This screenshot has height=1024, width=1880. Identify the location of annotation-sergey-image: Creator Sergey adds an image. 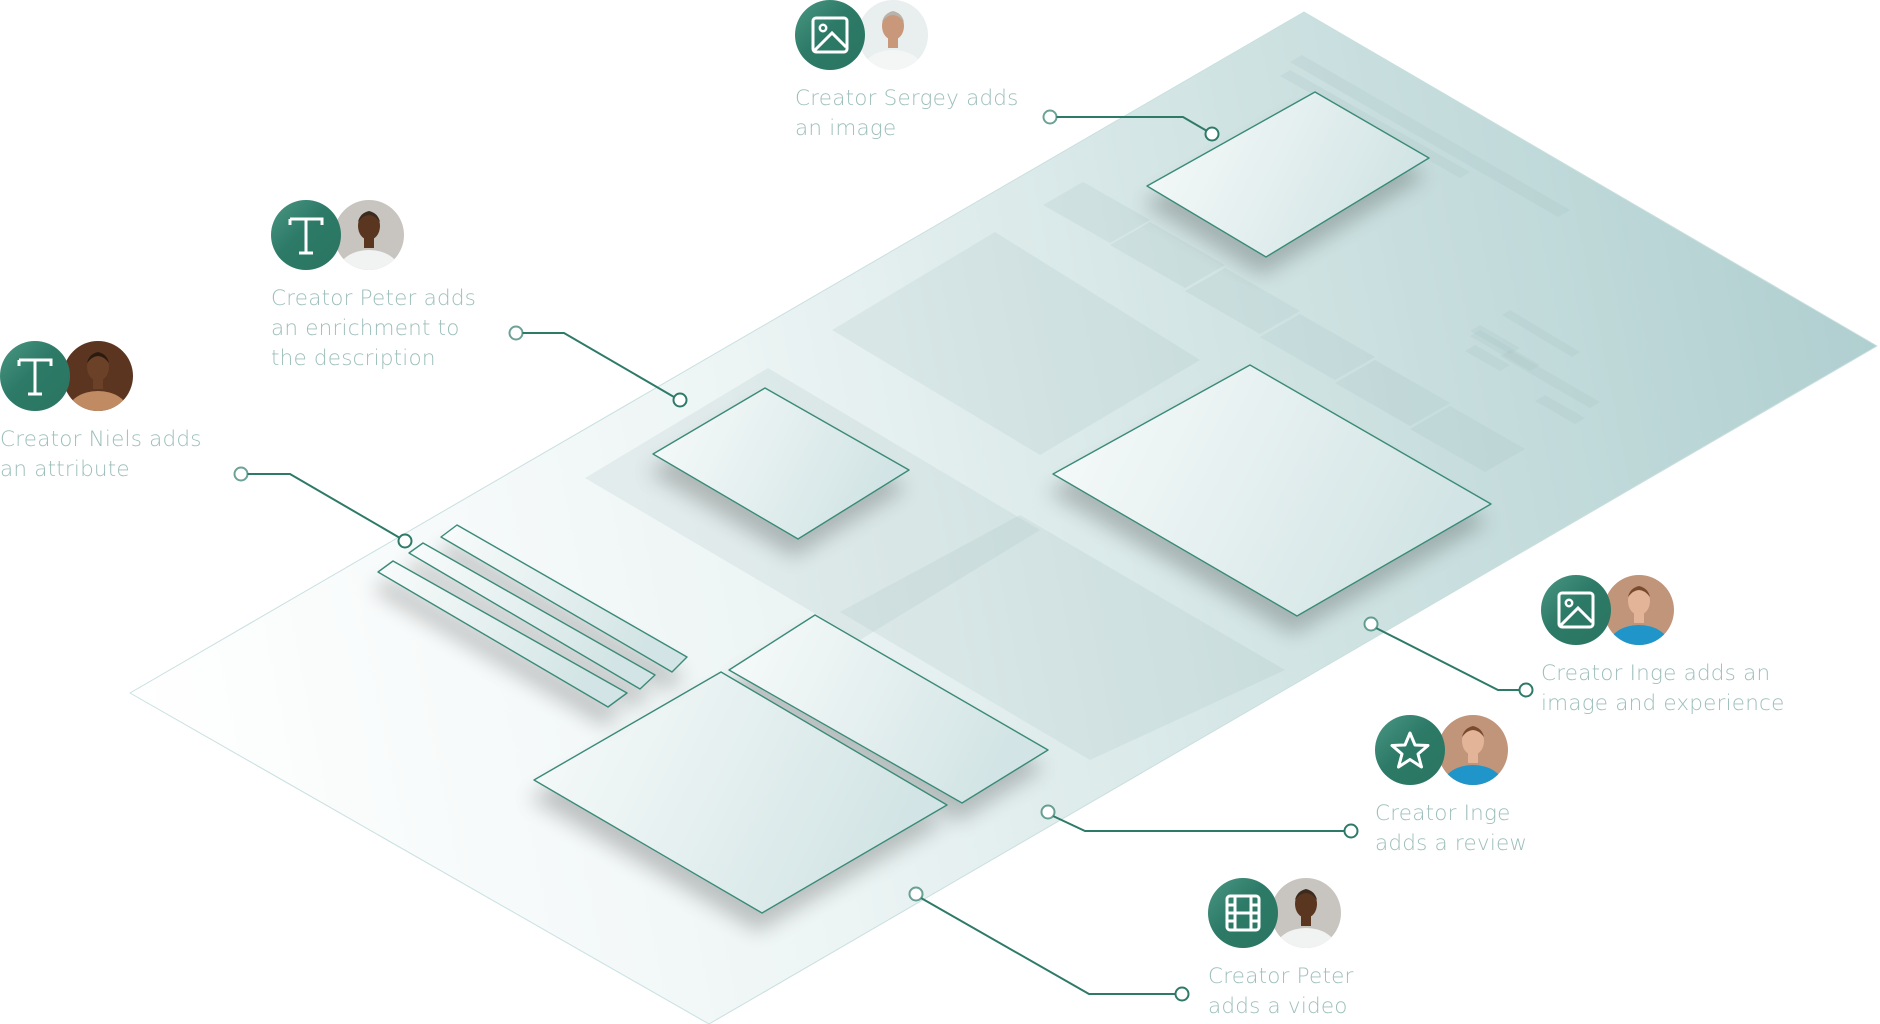
(907, 72).